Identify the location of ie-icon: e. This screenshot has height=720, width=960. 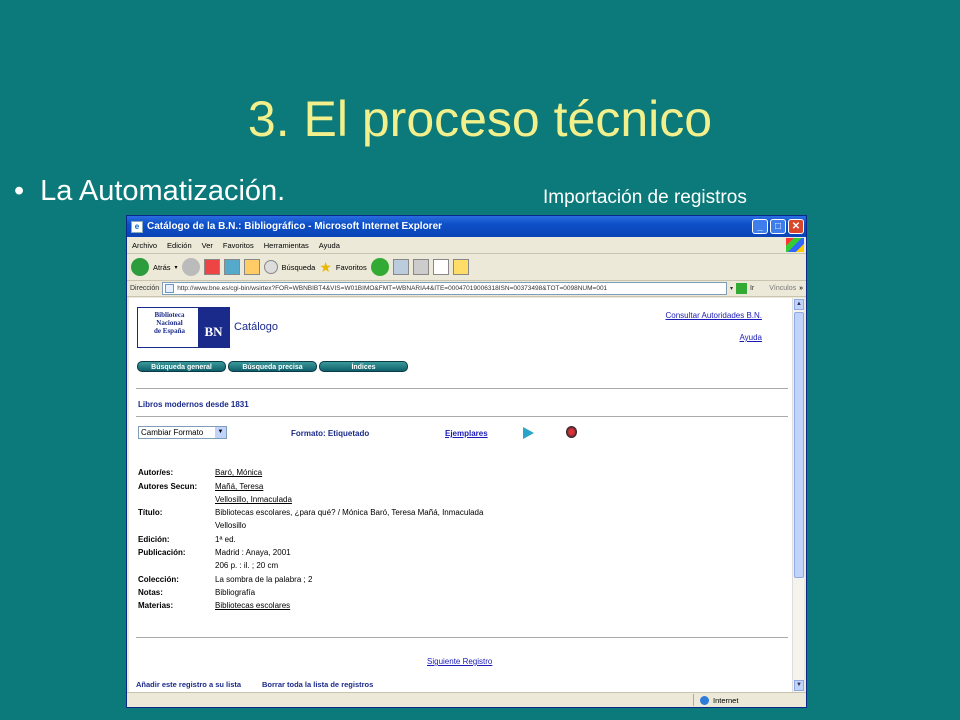
(137, 226).